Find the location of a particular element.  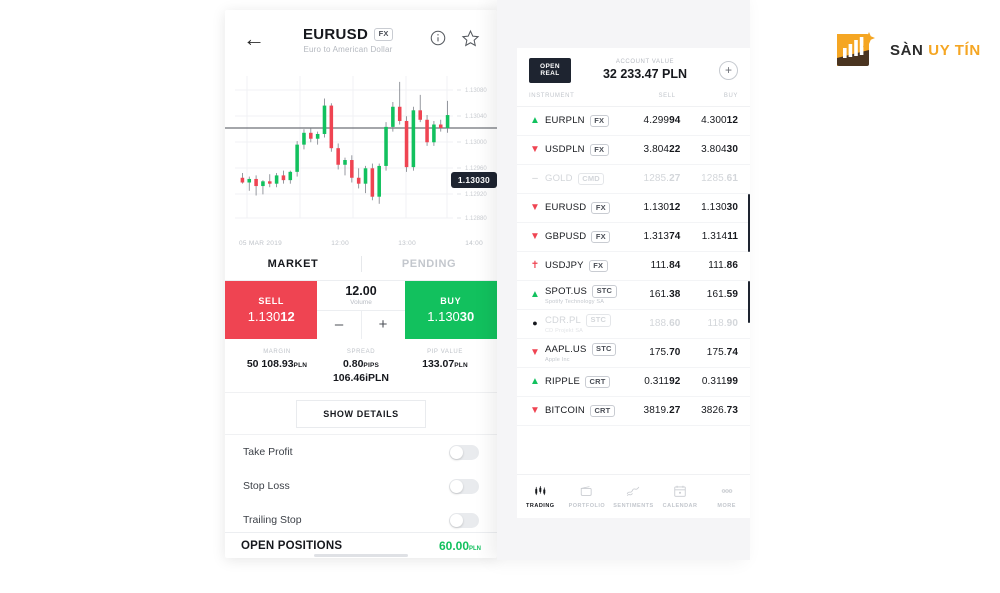

tab-pending: PENDING is located at coordinates (429, 264).